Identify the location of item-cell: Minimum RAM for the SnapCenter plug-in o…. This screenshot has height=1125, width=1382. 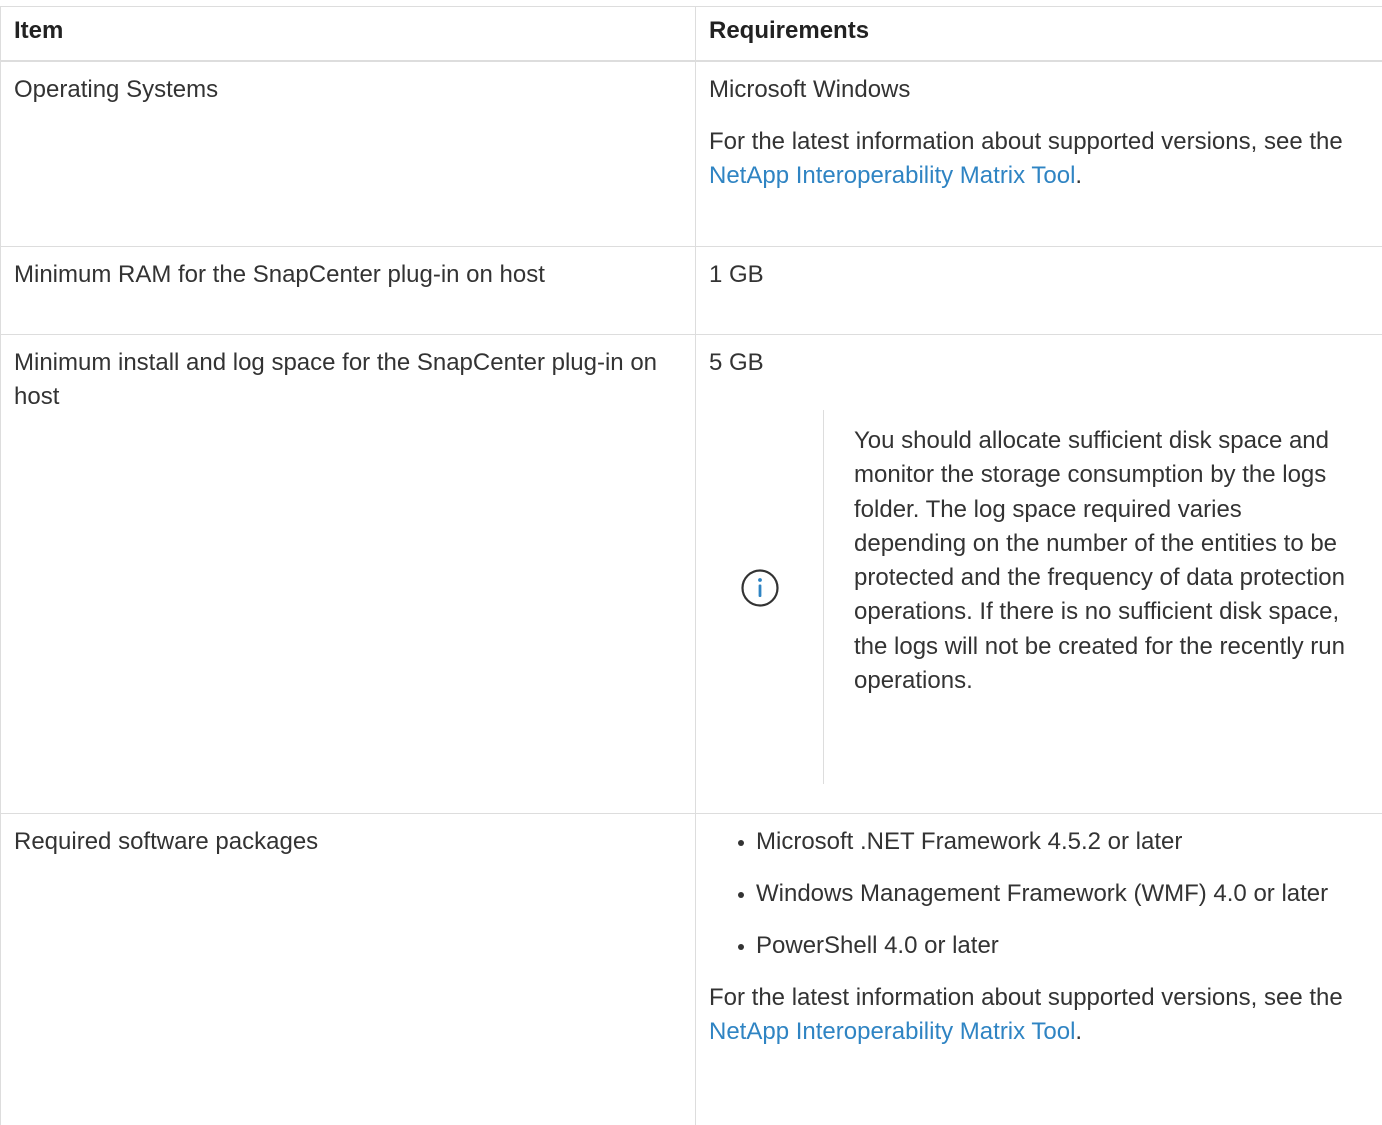
(348, 291).